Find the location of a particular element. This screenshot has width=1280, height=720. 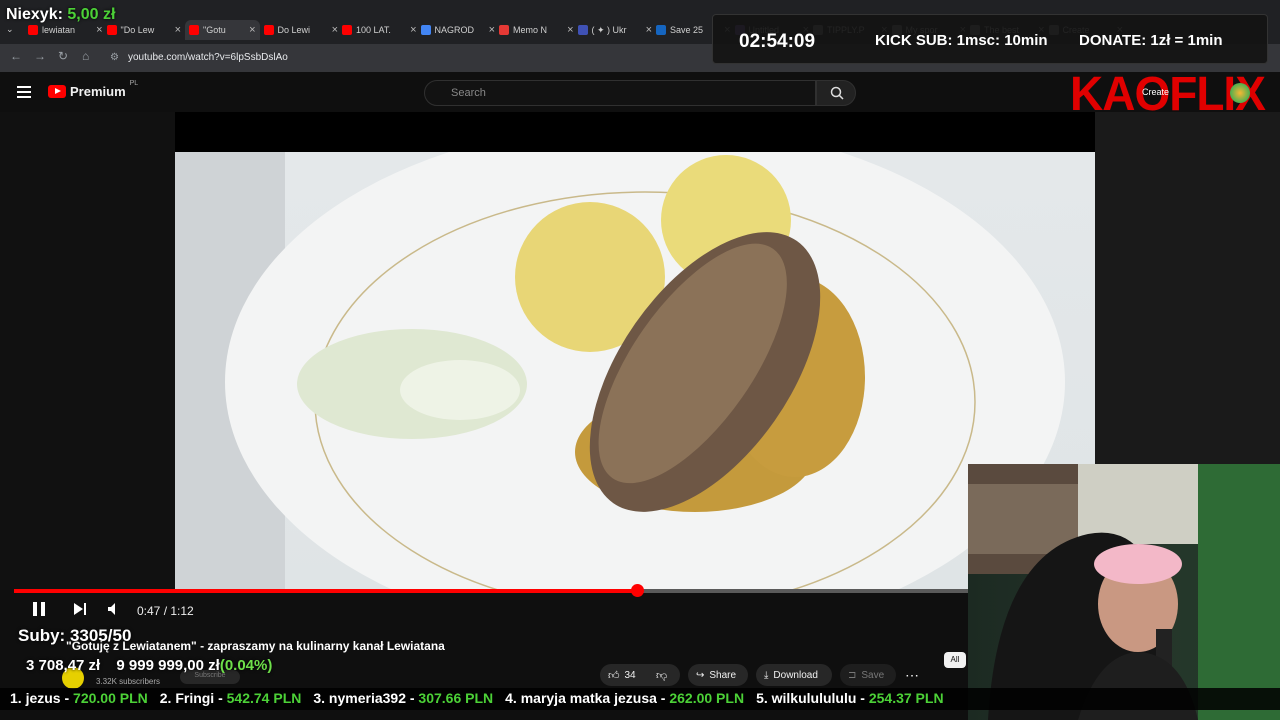

home-icon: ⌂ is located at coordinates (85, 56).